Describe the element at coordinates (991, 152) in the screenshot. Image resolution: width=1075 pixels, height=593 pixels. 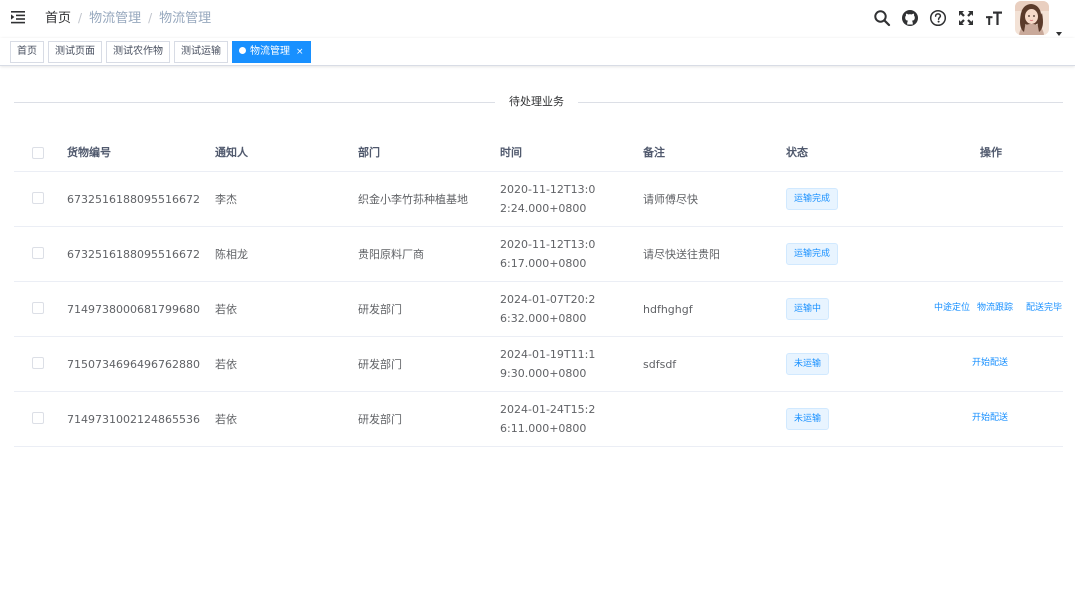
I see `header-actions: 操作` at that location.